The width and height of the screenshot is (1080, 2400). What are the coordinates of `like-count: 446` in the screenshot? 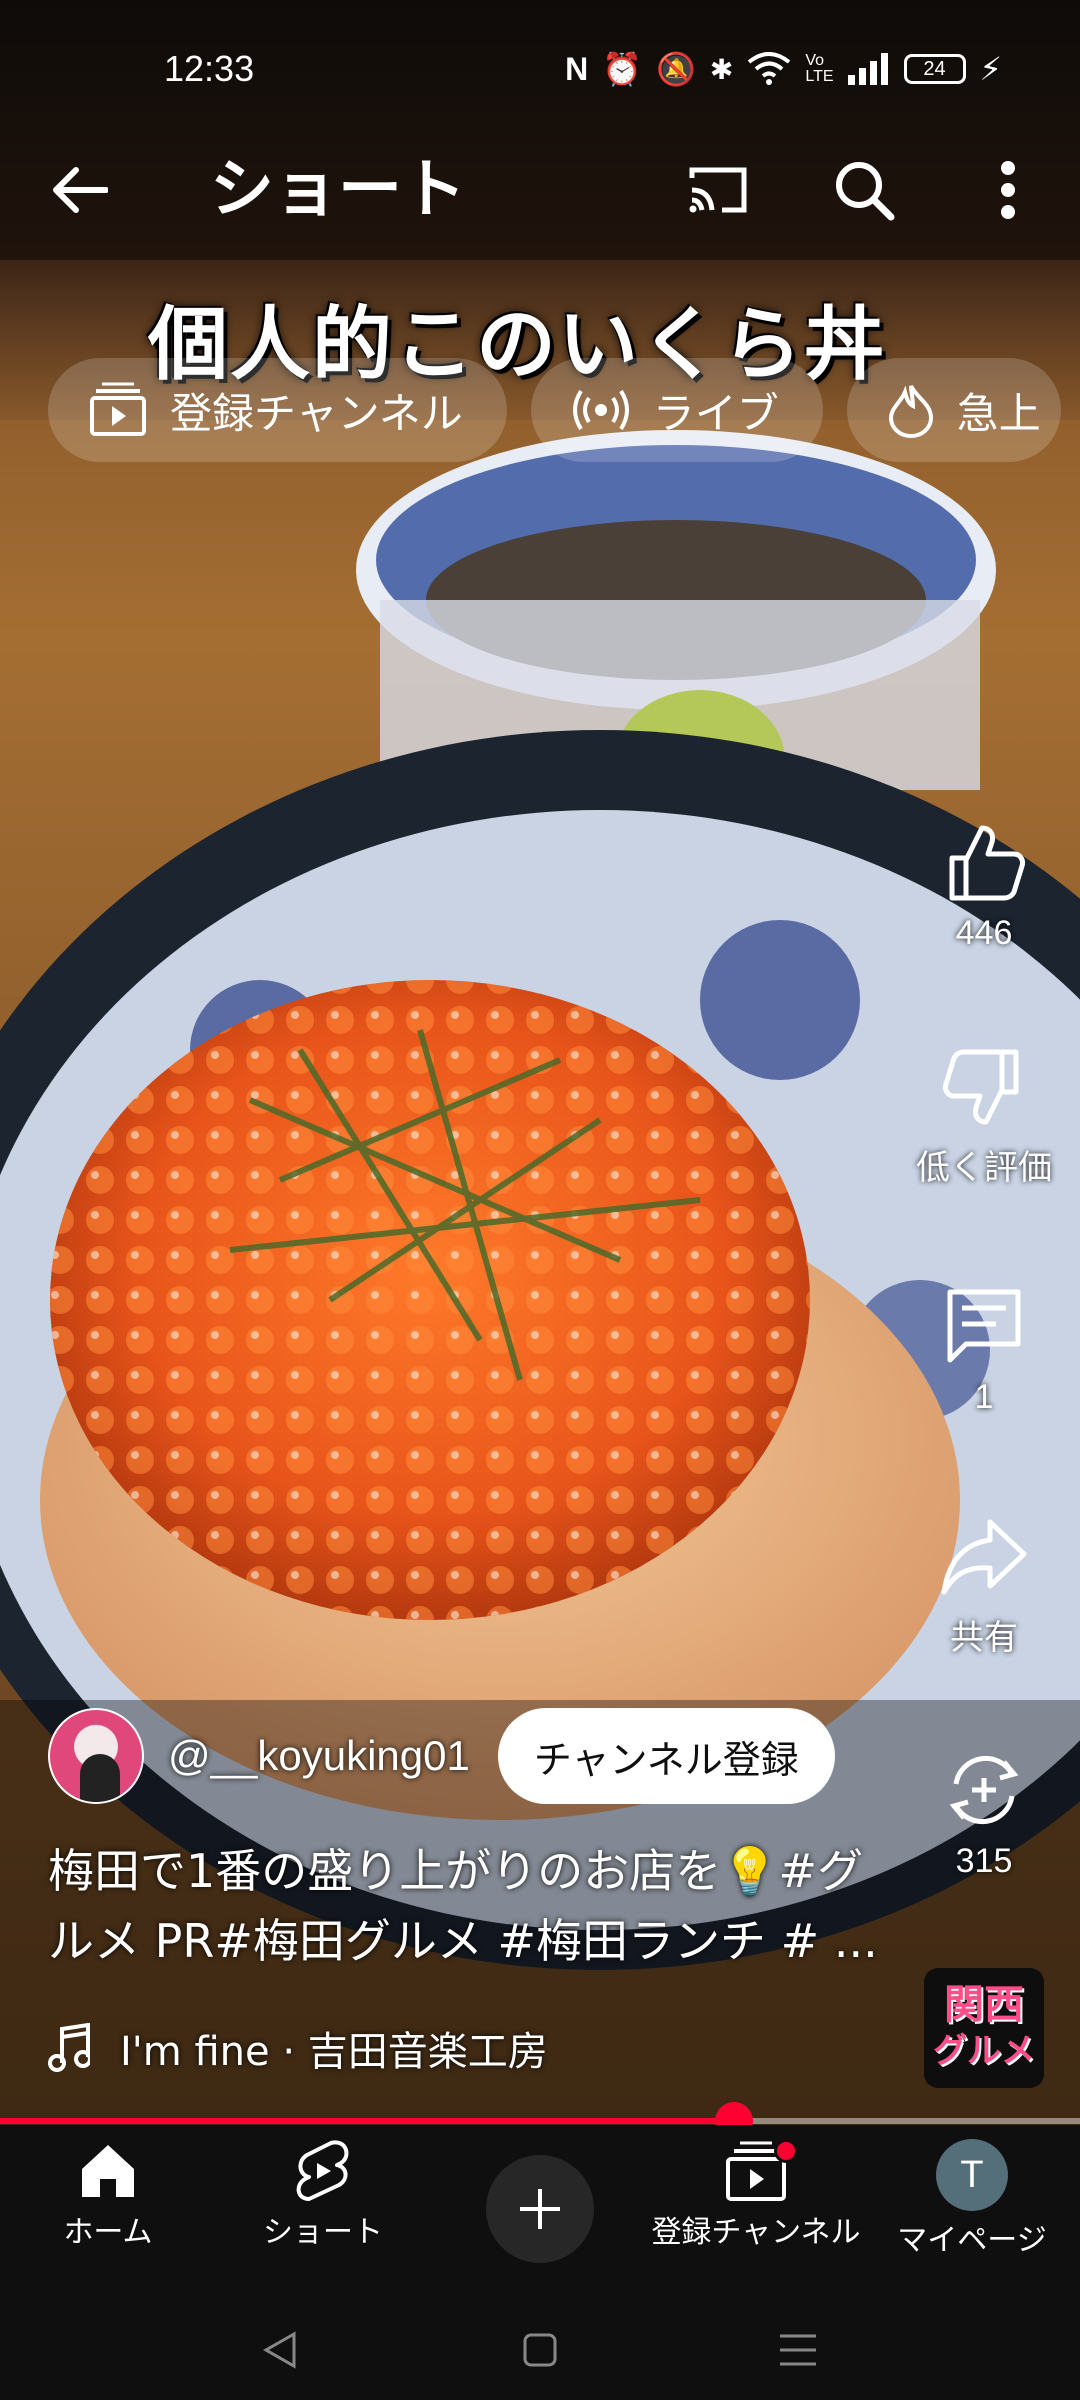 It's located at (984, 933).